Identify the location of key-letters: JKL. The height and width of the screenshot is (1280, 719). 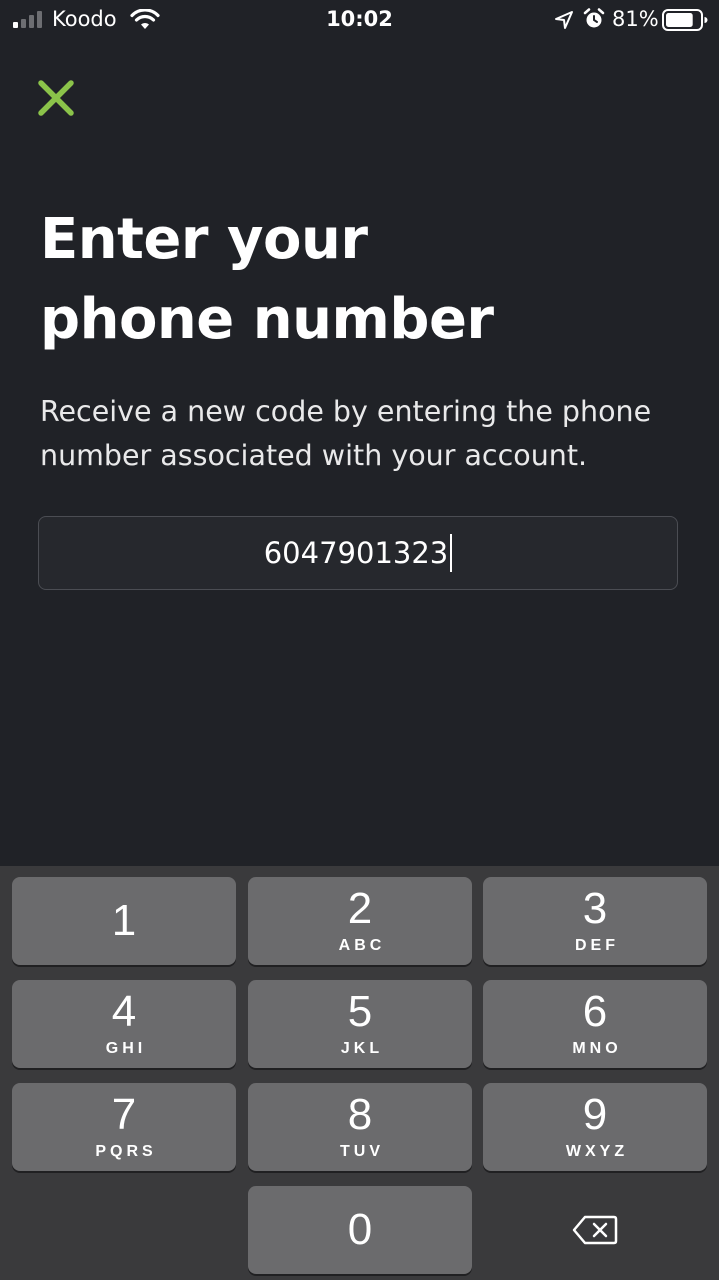
(362, 1048).